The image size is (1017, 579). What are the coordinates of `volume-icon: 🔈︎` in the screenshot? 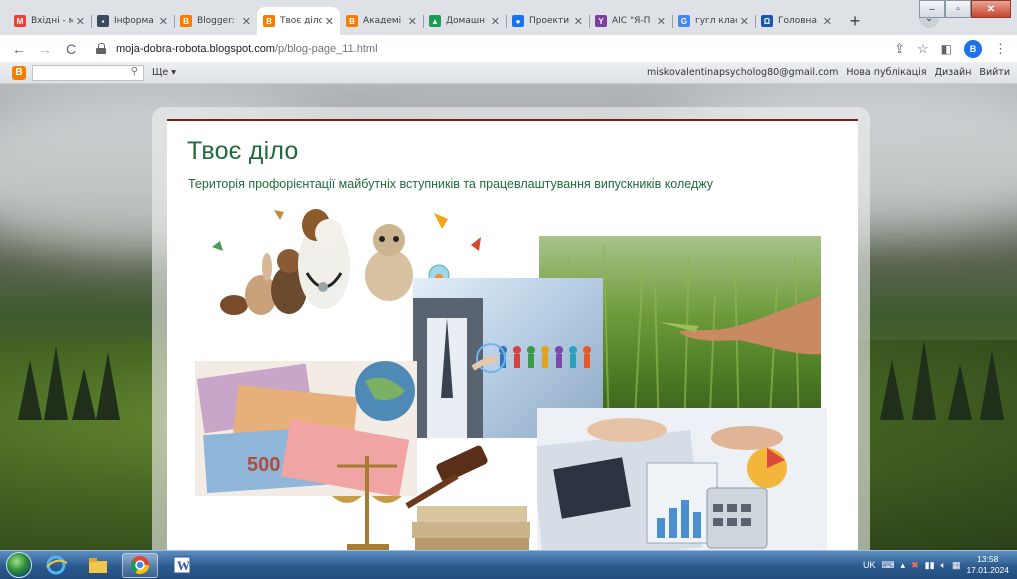 It's located at (943, 565).